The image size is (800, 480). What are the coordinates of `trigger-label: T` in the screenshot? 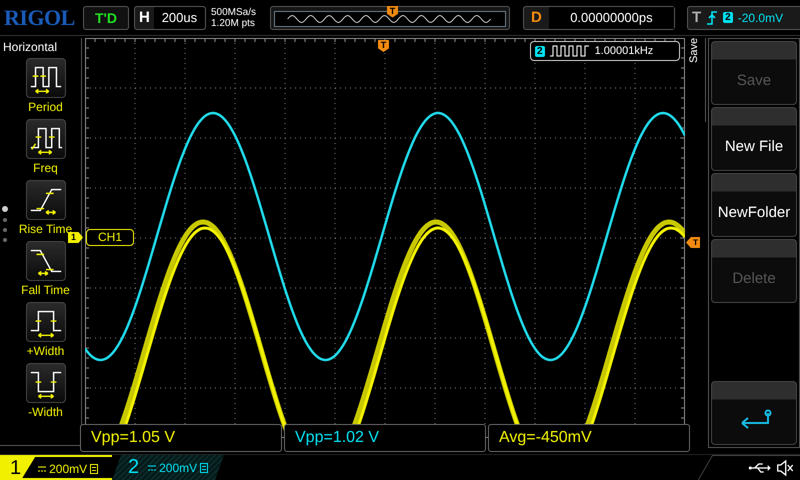 It's located at (697, 17).